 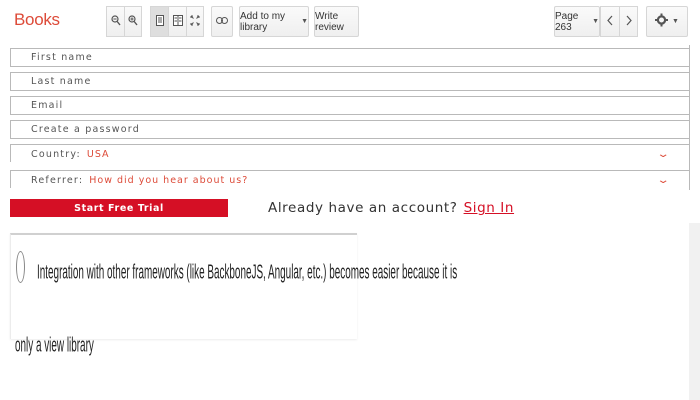 I want to click on single-page-view-button, so click(x=159, y=21).